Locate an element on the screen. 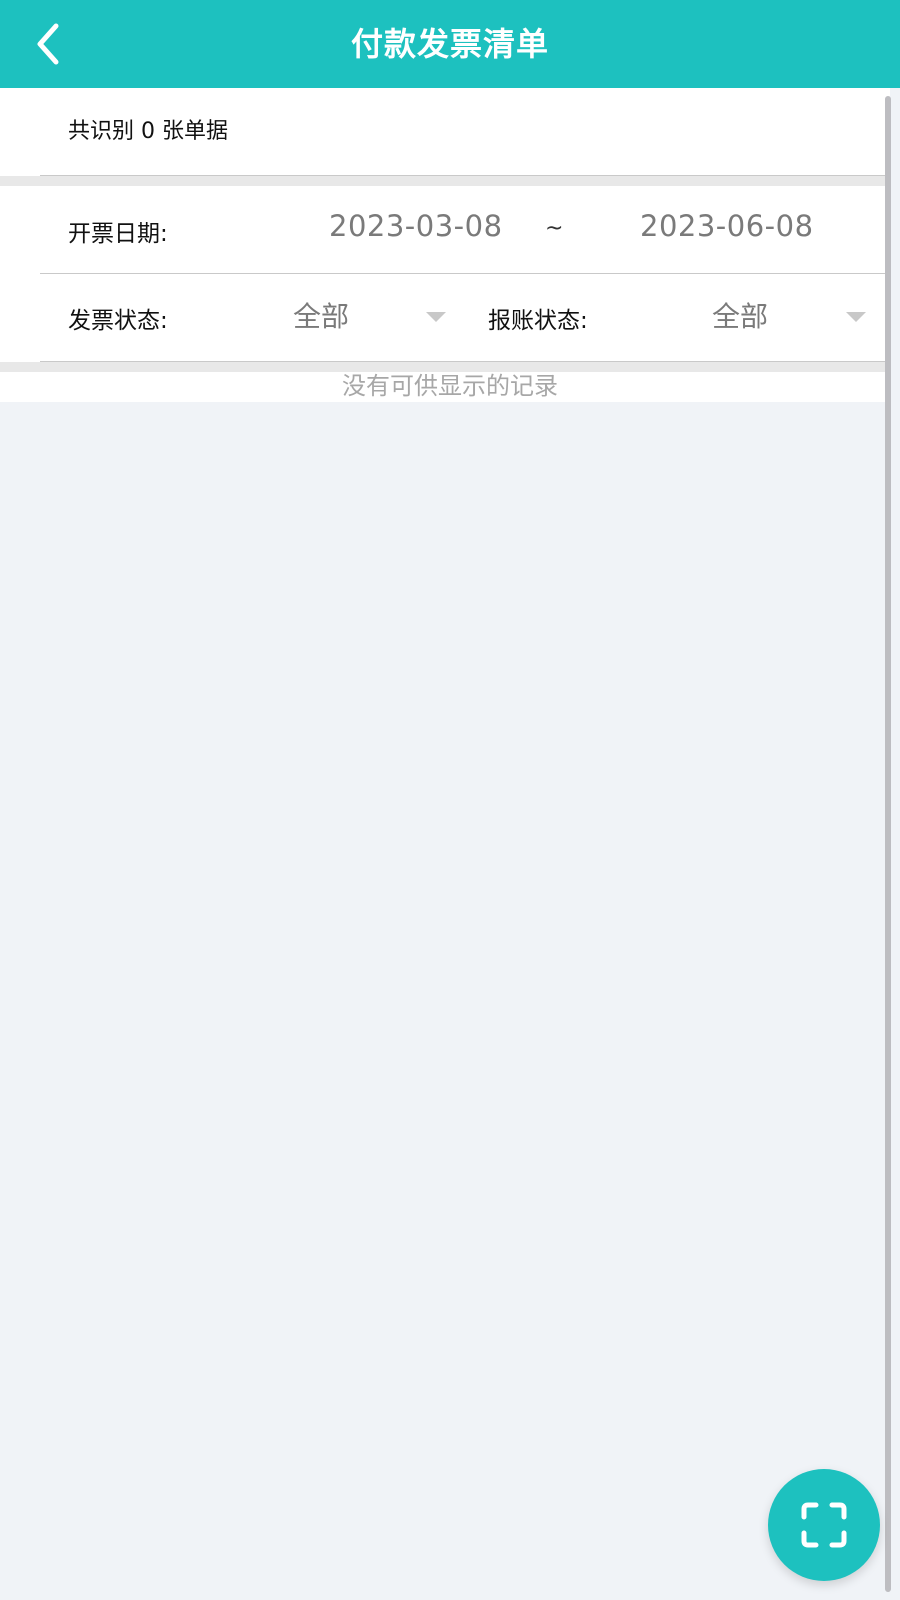  empty-list-message: 没有可供显示的记录 is located at coordinates (450, 386).